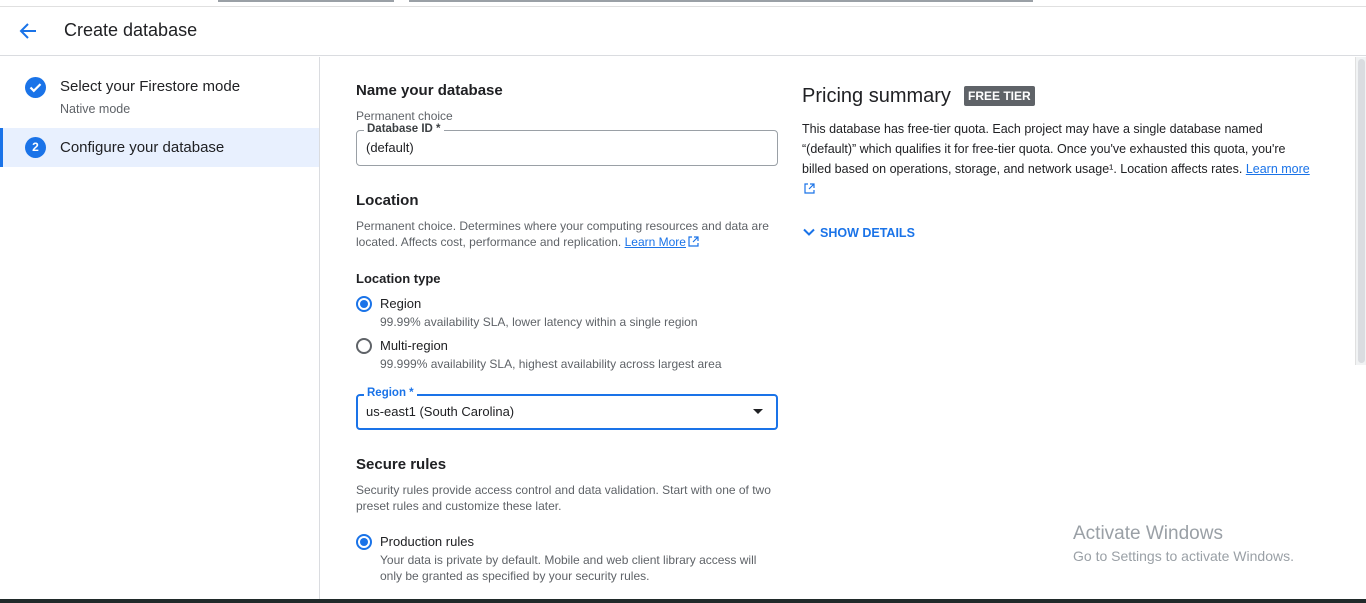 This screenshot has height=603, width=1366. Describe the element at coordinates (398, 278) in the screenshot. I see `location-type-label: Location type` at that location.